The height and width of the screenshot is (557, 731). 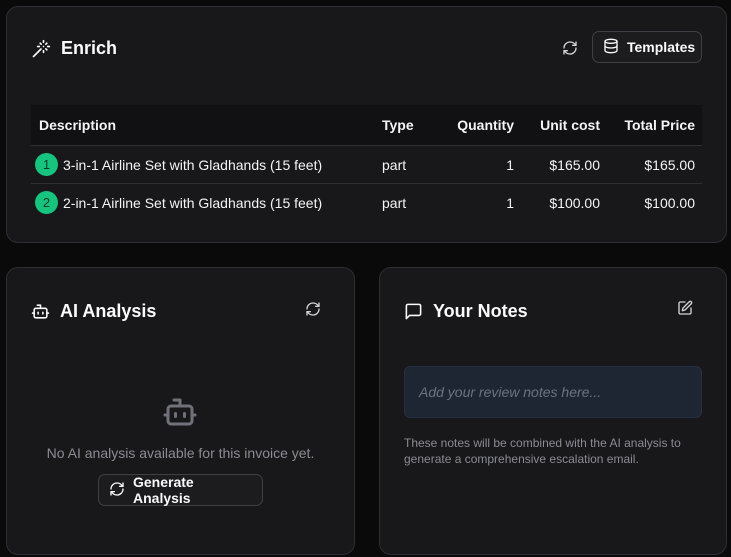 What do you see at coordinates (108, 311) in the screenshot?
I see `ai-analysis-title: AI Analysis` at bounding box center [108, 311].